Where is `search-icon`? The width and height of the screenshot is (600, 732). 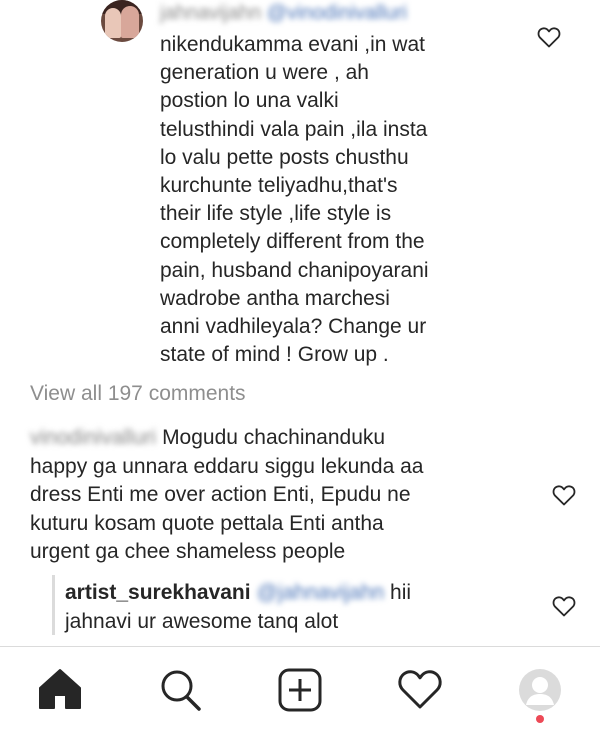
search-icon is located at coordinates (181, 690).